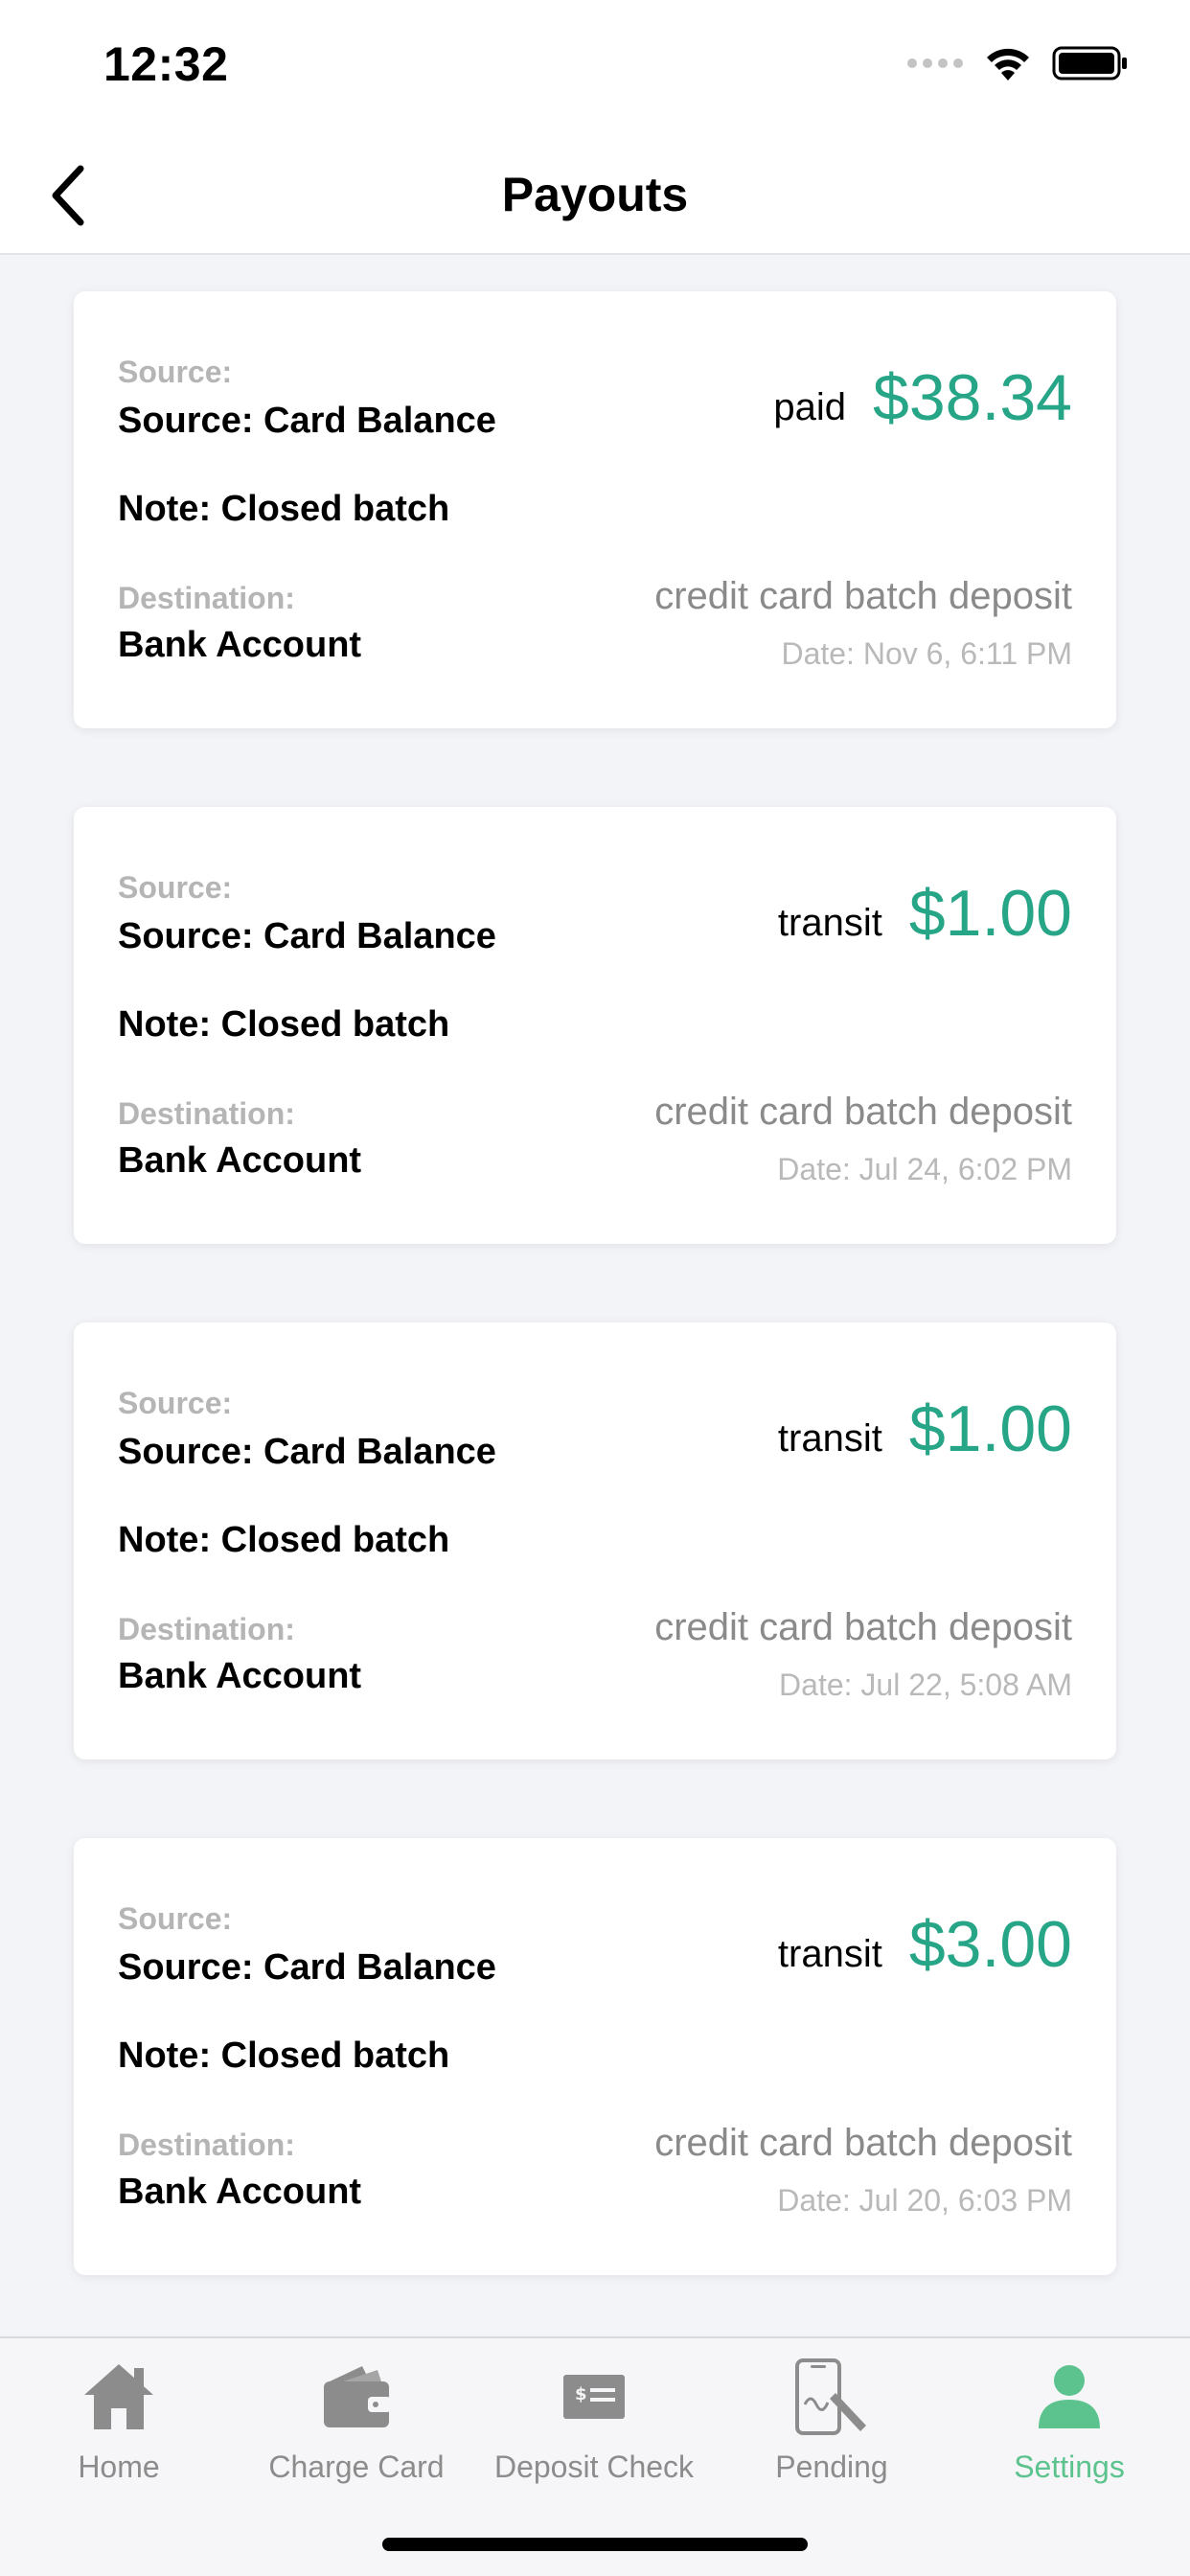 The height and width of the screenshot is (2576, 1190). I want to click on tab-charge-card: Charge Card, so click(357, 2425).